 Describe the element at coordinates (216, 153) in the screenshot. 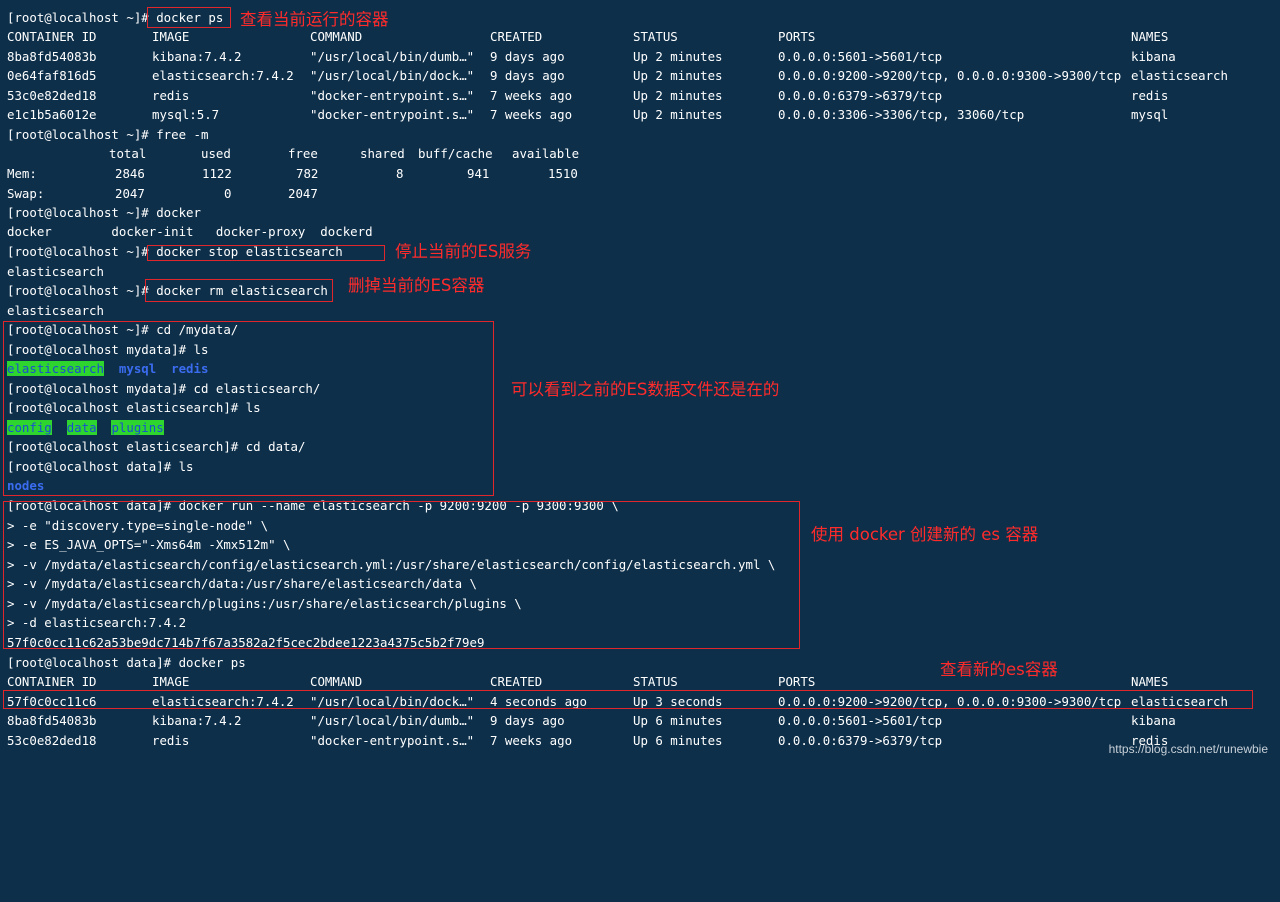

I see `col-header: used` at that location.